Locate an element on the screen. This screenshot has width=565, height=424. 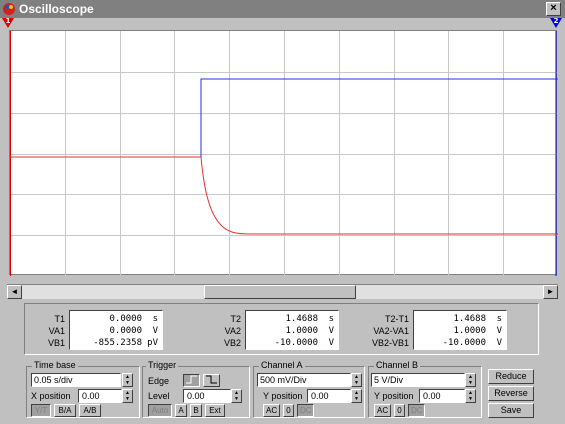
channel-b-title: Channel B is located at coordinates (397, 365).